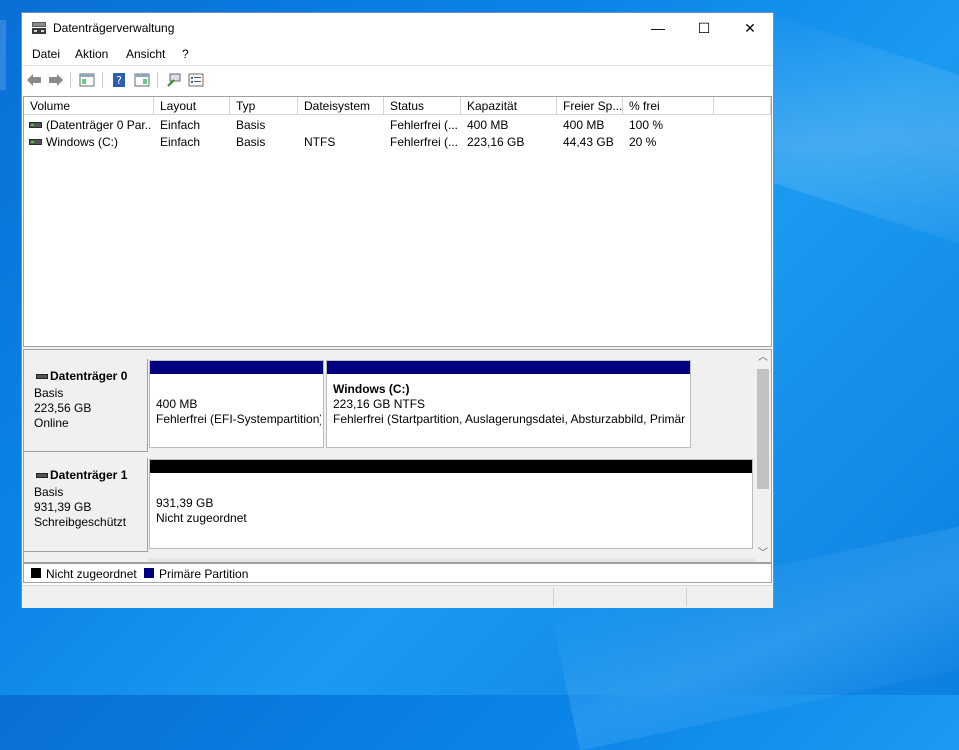 The height and width of the screenshot is (750, 959). What do you see at coordinates (39, 28) in the screenshot?
I see `disk-management-icon` at bounding box center [39, 28].